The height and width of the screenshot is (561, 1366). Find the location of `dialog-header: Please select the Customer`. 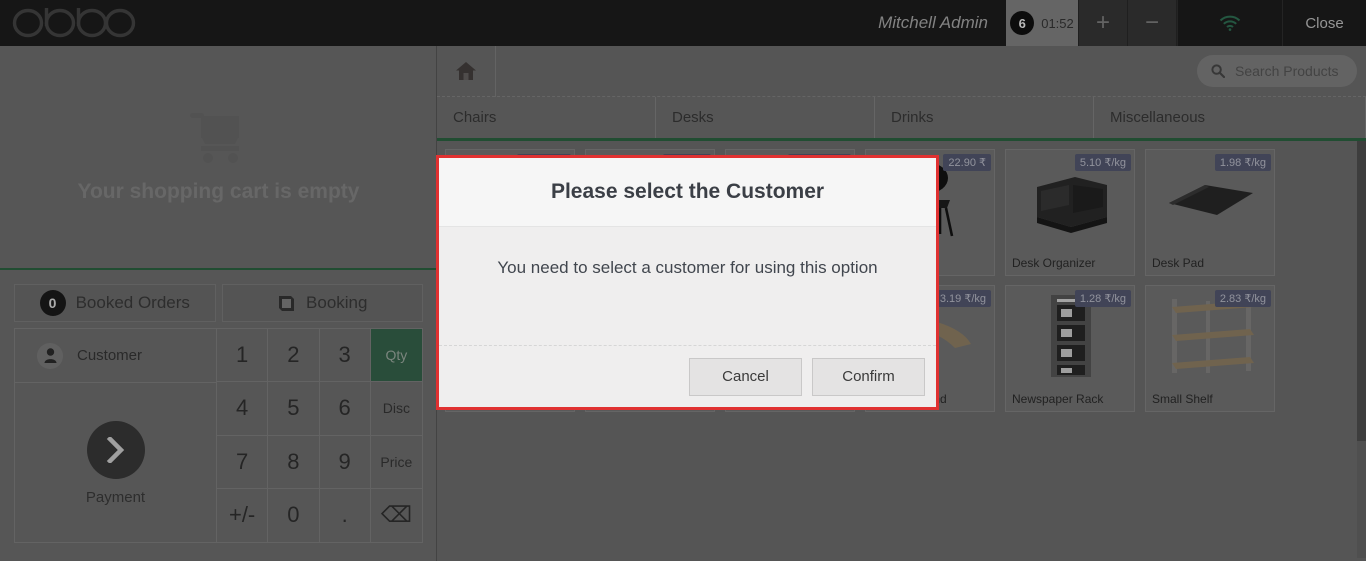

dialog-header: Please select the Customer is located at coordinates (687, 192).